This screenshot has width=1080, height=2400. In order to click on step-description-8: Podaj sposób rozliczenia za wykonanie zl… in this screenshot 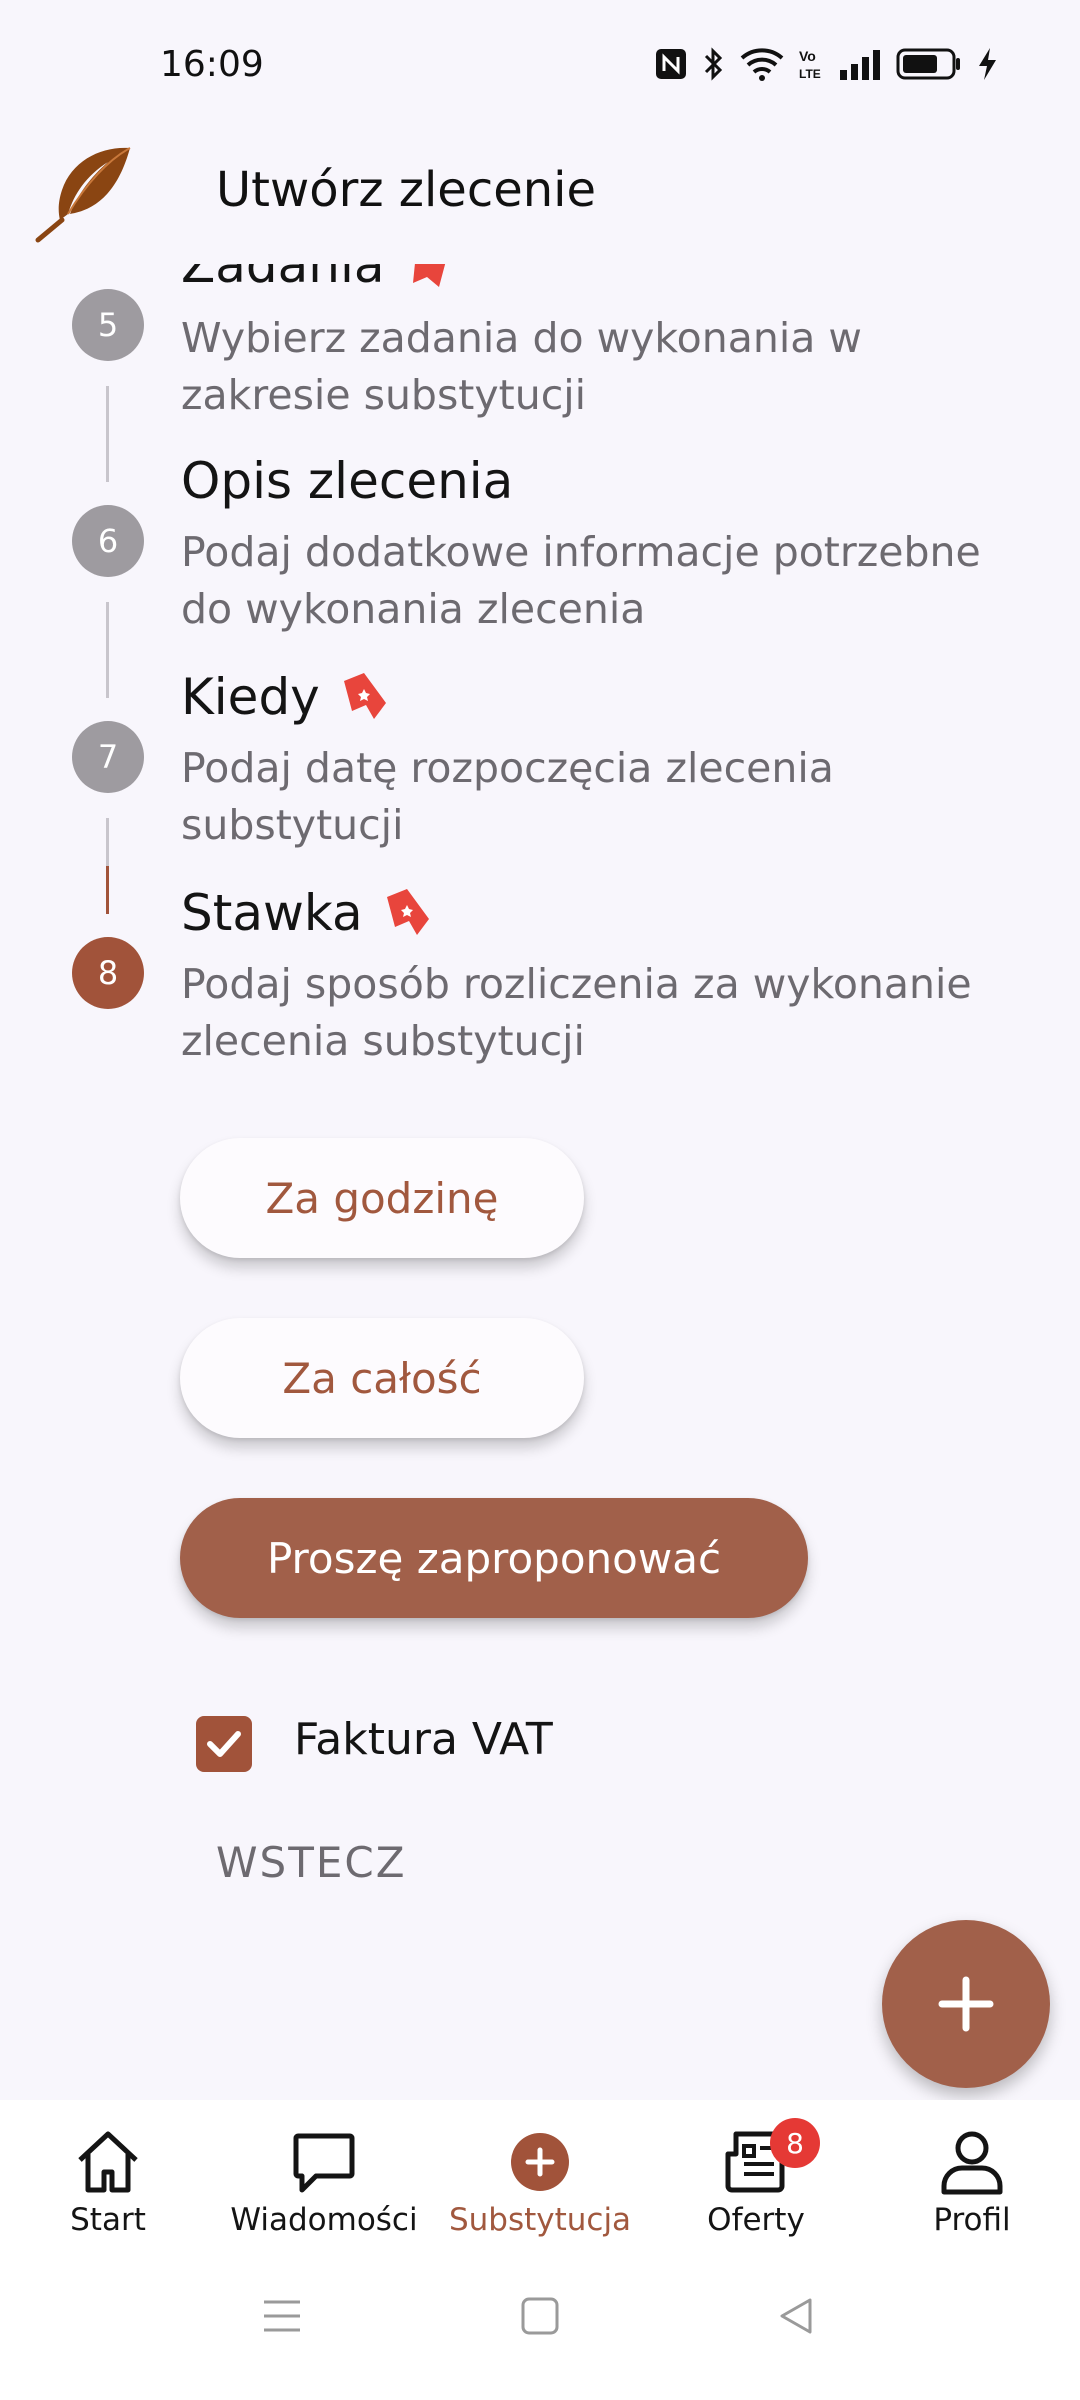, I will do `click(576, 1012)`.